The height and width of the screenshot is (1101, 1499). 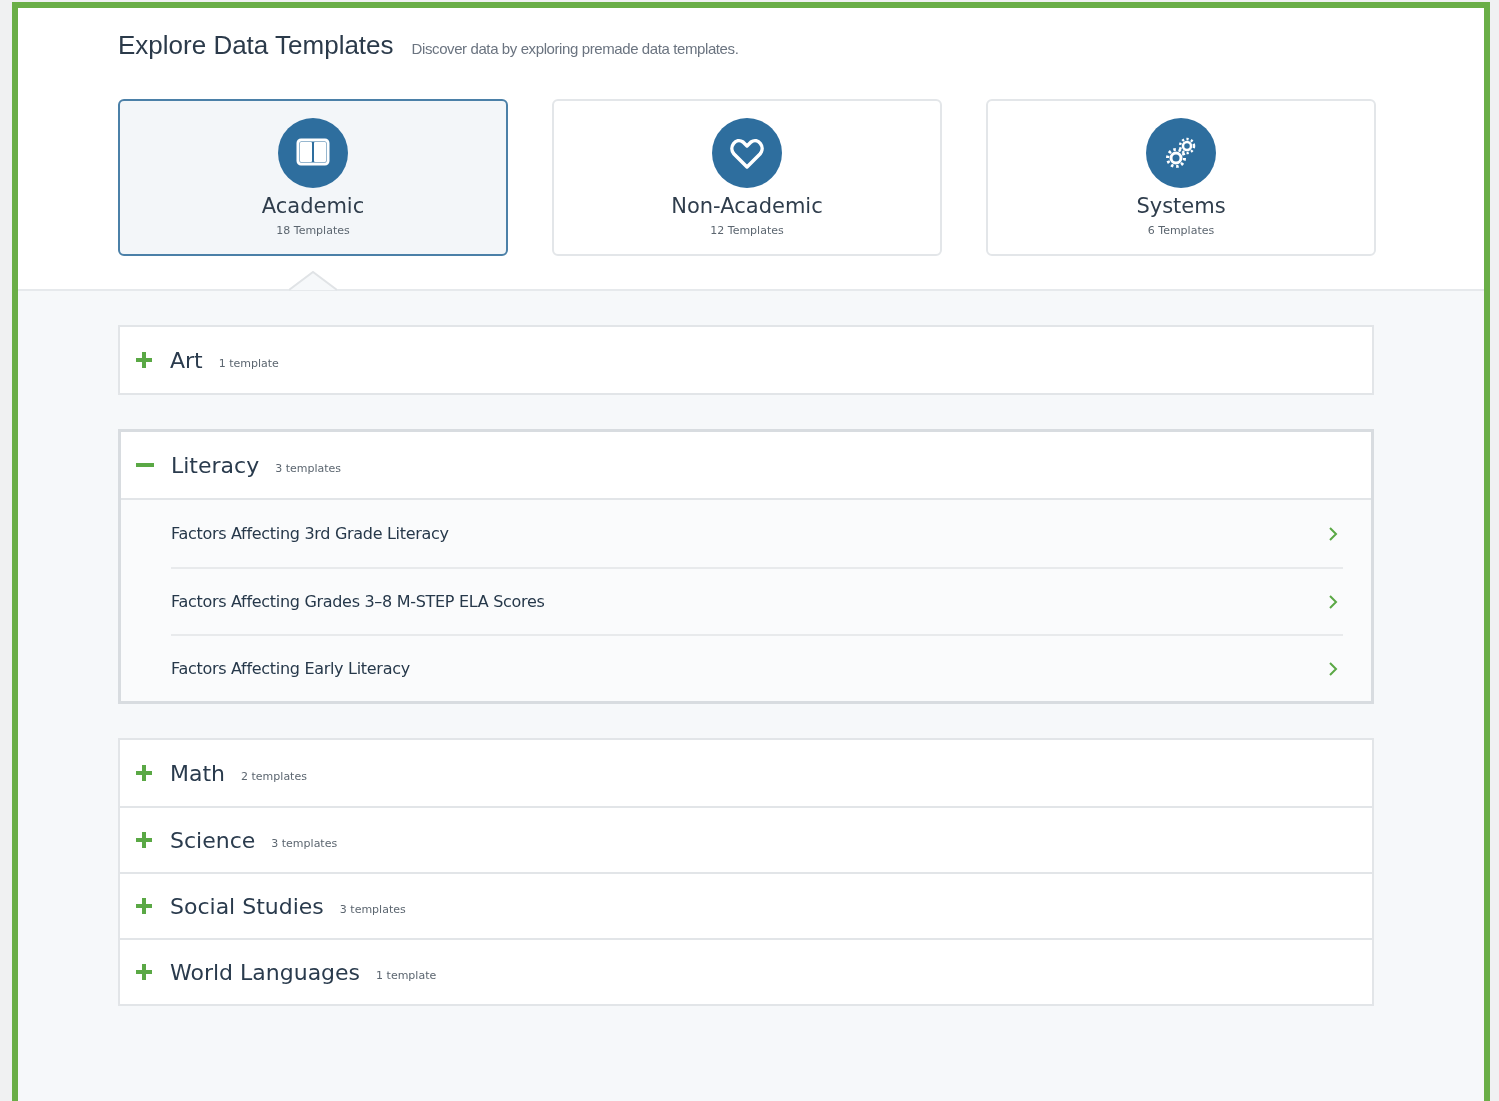 What do you see at coordinates (186, 360) in the screenshot?
I see `category-name: Art` at bounding box center [186, 360].